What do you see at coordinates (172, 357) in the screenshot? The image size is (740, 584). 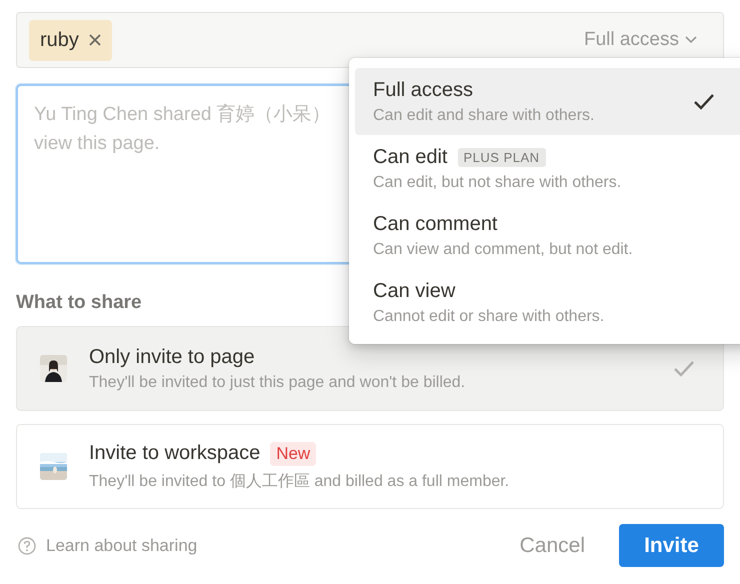 I see `option-title: Only invite to page` at bounding box center [172, 357].